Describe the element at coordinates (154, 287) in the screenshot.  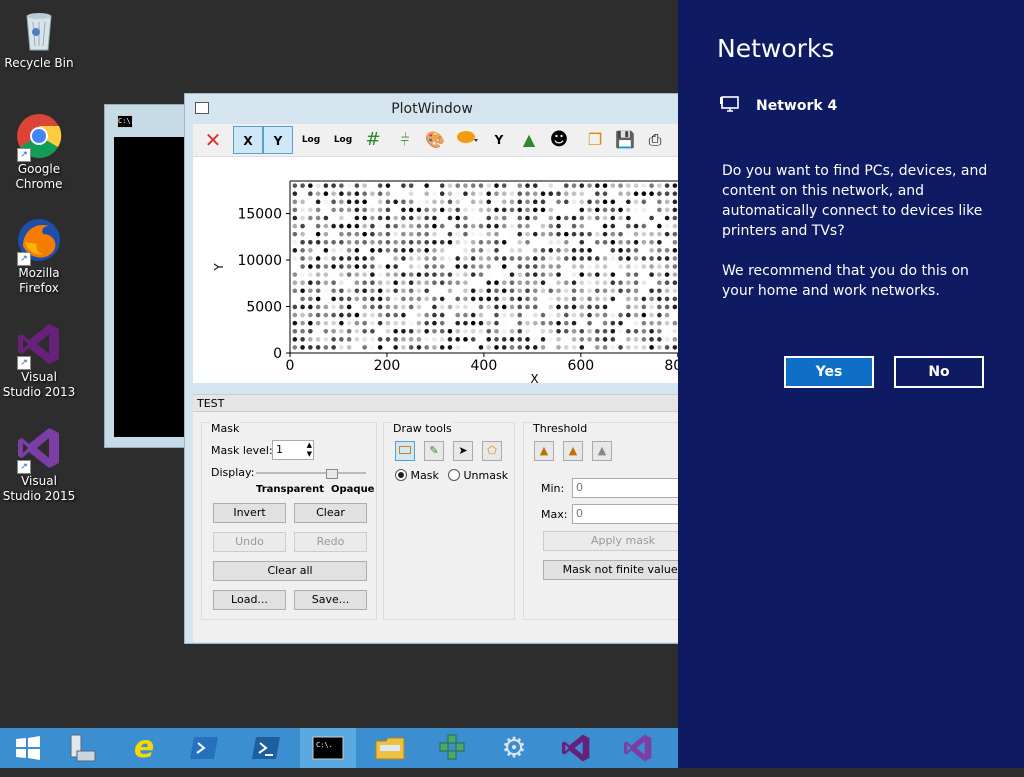
I see `console-screen` at that location.